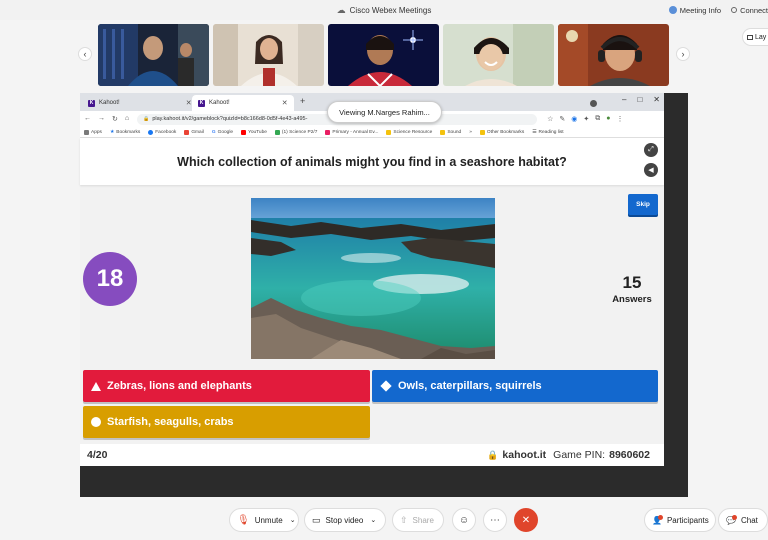 This screenshot has height=540, width=768. What do you see at coordinates (243, 520) in the screenshot?
I see `microphone-muted-icon: 🎙` at bounding box center [243, 520].